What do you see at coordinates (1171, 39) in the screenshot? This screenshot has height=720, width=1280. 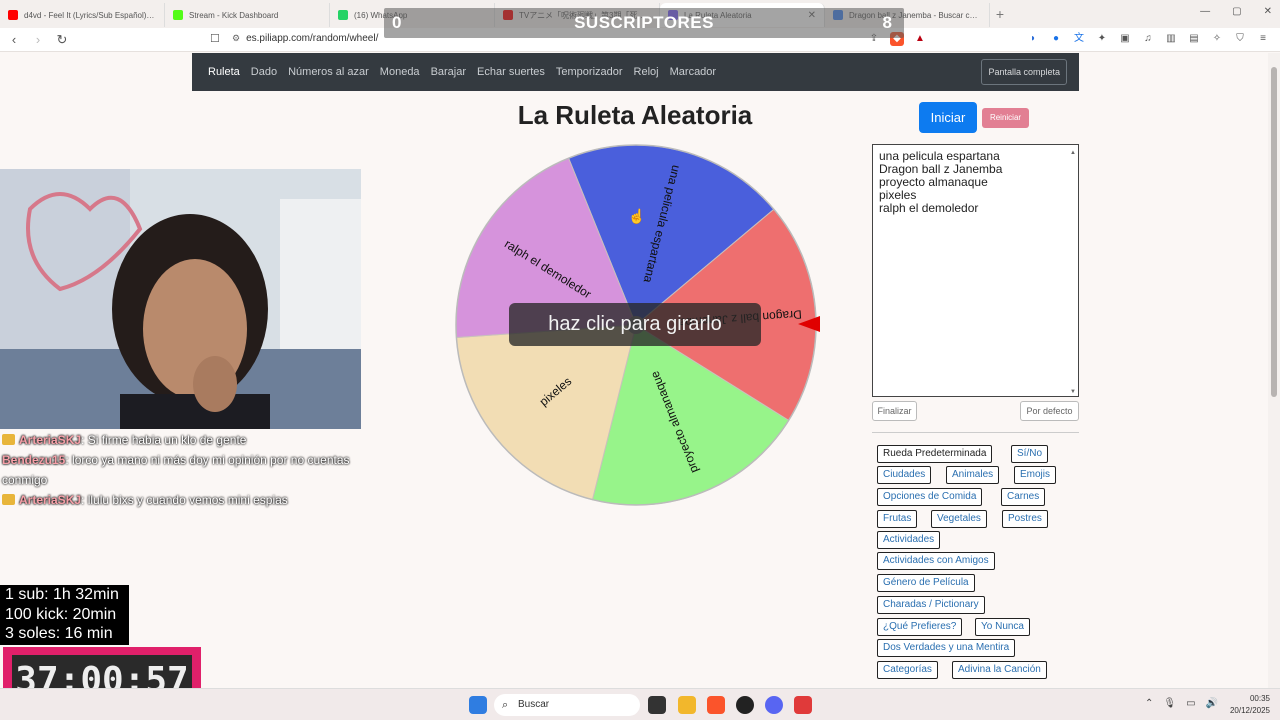 I see `sidebar-icon: ▥` at bounding box center [1171, 39].